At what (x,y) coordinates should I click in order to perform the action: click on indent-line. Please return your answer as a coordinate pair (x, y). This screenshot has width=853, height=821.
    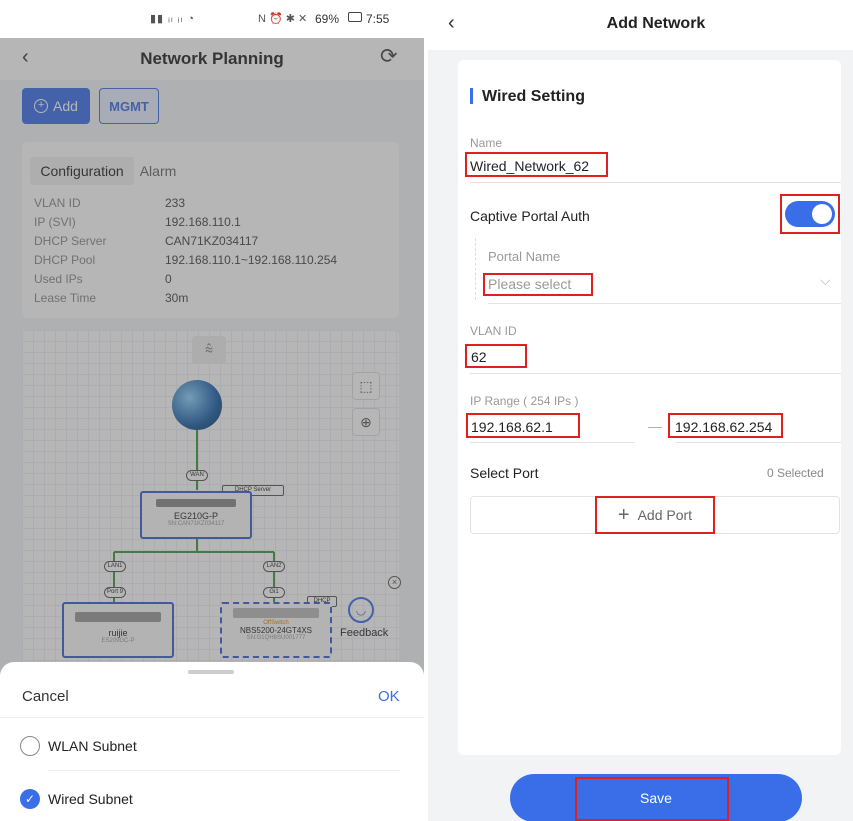
    Looking at the image, I should click on (475, 269).